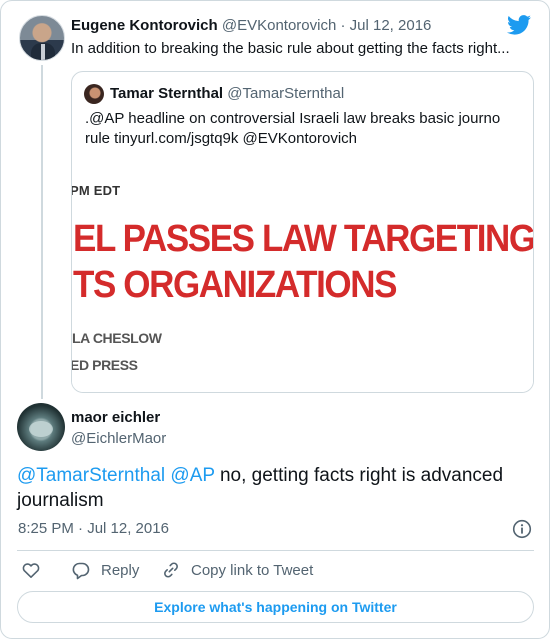 The height and width of the screenshot is (639, 550). I want to click on reply-label: Reply, so click(120, 570).